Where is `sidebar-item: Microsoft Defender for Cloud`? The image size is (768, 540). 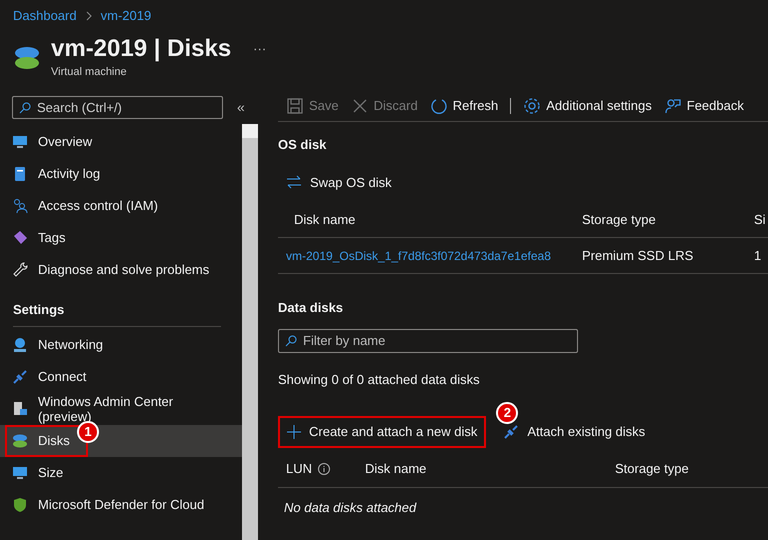
sidebar-item: Microsoft Defender for Cloud is located at coordinates (121, 504).